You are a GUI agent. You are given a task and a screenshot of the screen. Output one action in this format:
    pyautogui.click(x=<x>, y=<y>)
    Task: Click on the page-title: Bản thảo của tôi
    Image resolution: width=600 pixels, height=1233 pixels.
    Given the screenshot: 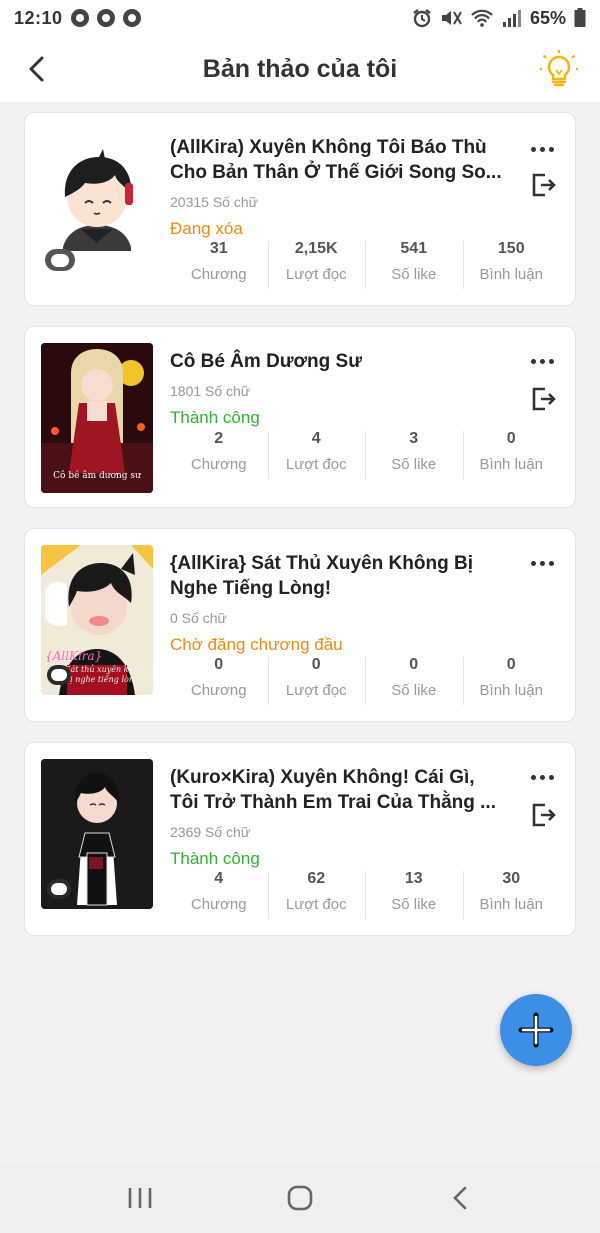 What is the action you would take?
    pyautogui.click(x=300, y=68)
    